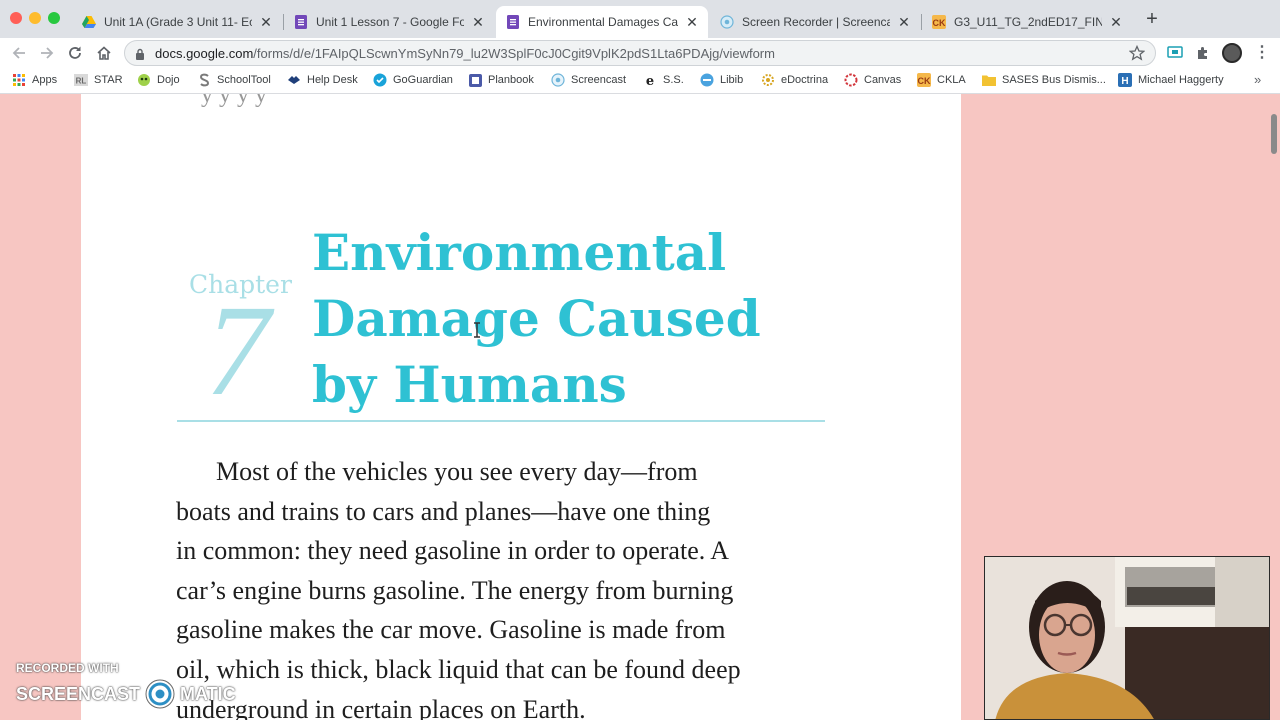 The image size is (1280, 720). Describe the element at coordinates (168, 80) in the screenshot. I see `bookmark-label: Dojo` at that location.